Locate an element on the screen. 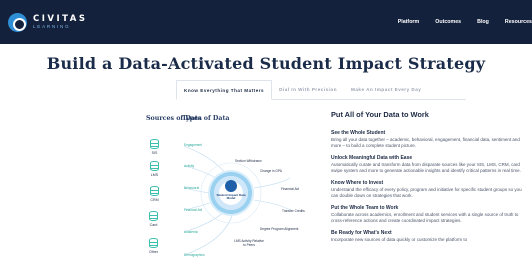 The image size is (532, 276). source-card: Card is located at coordinates (153, 219).